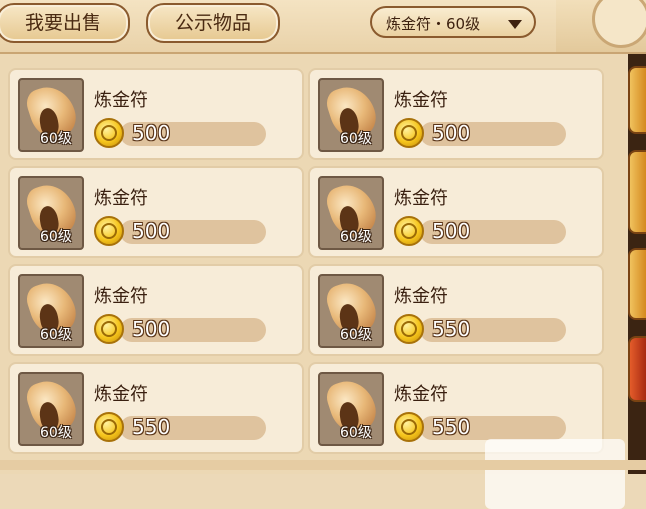 The height and width of the screenshot is (509, 646). Describe the element at coordinates (65, 23) in the screenshot. I see `tab-sell: 我要出售` at that location.